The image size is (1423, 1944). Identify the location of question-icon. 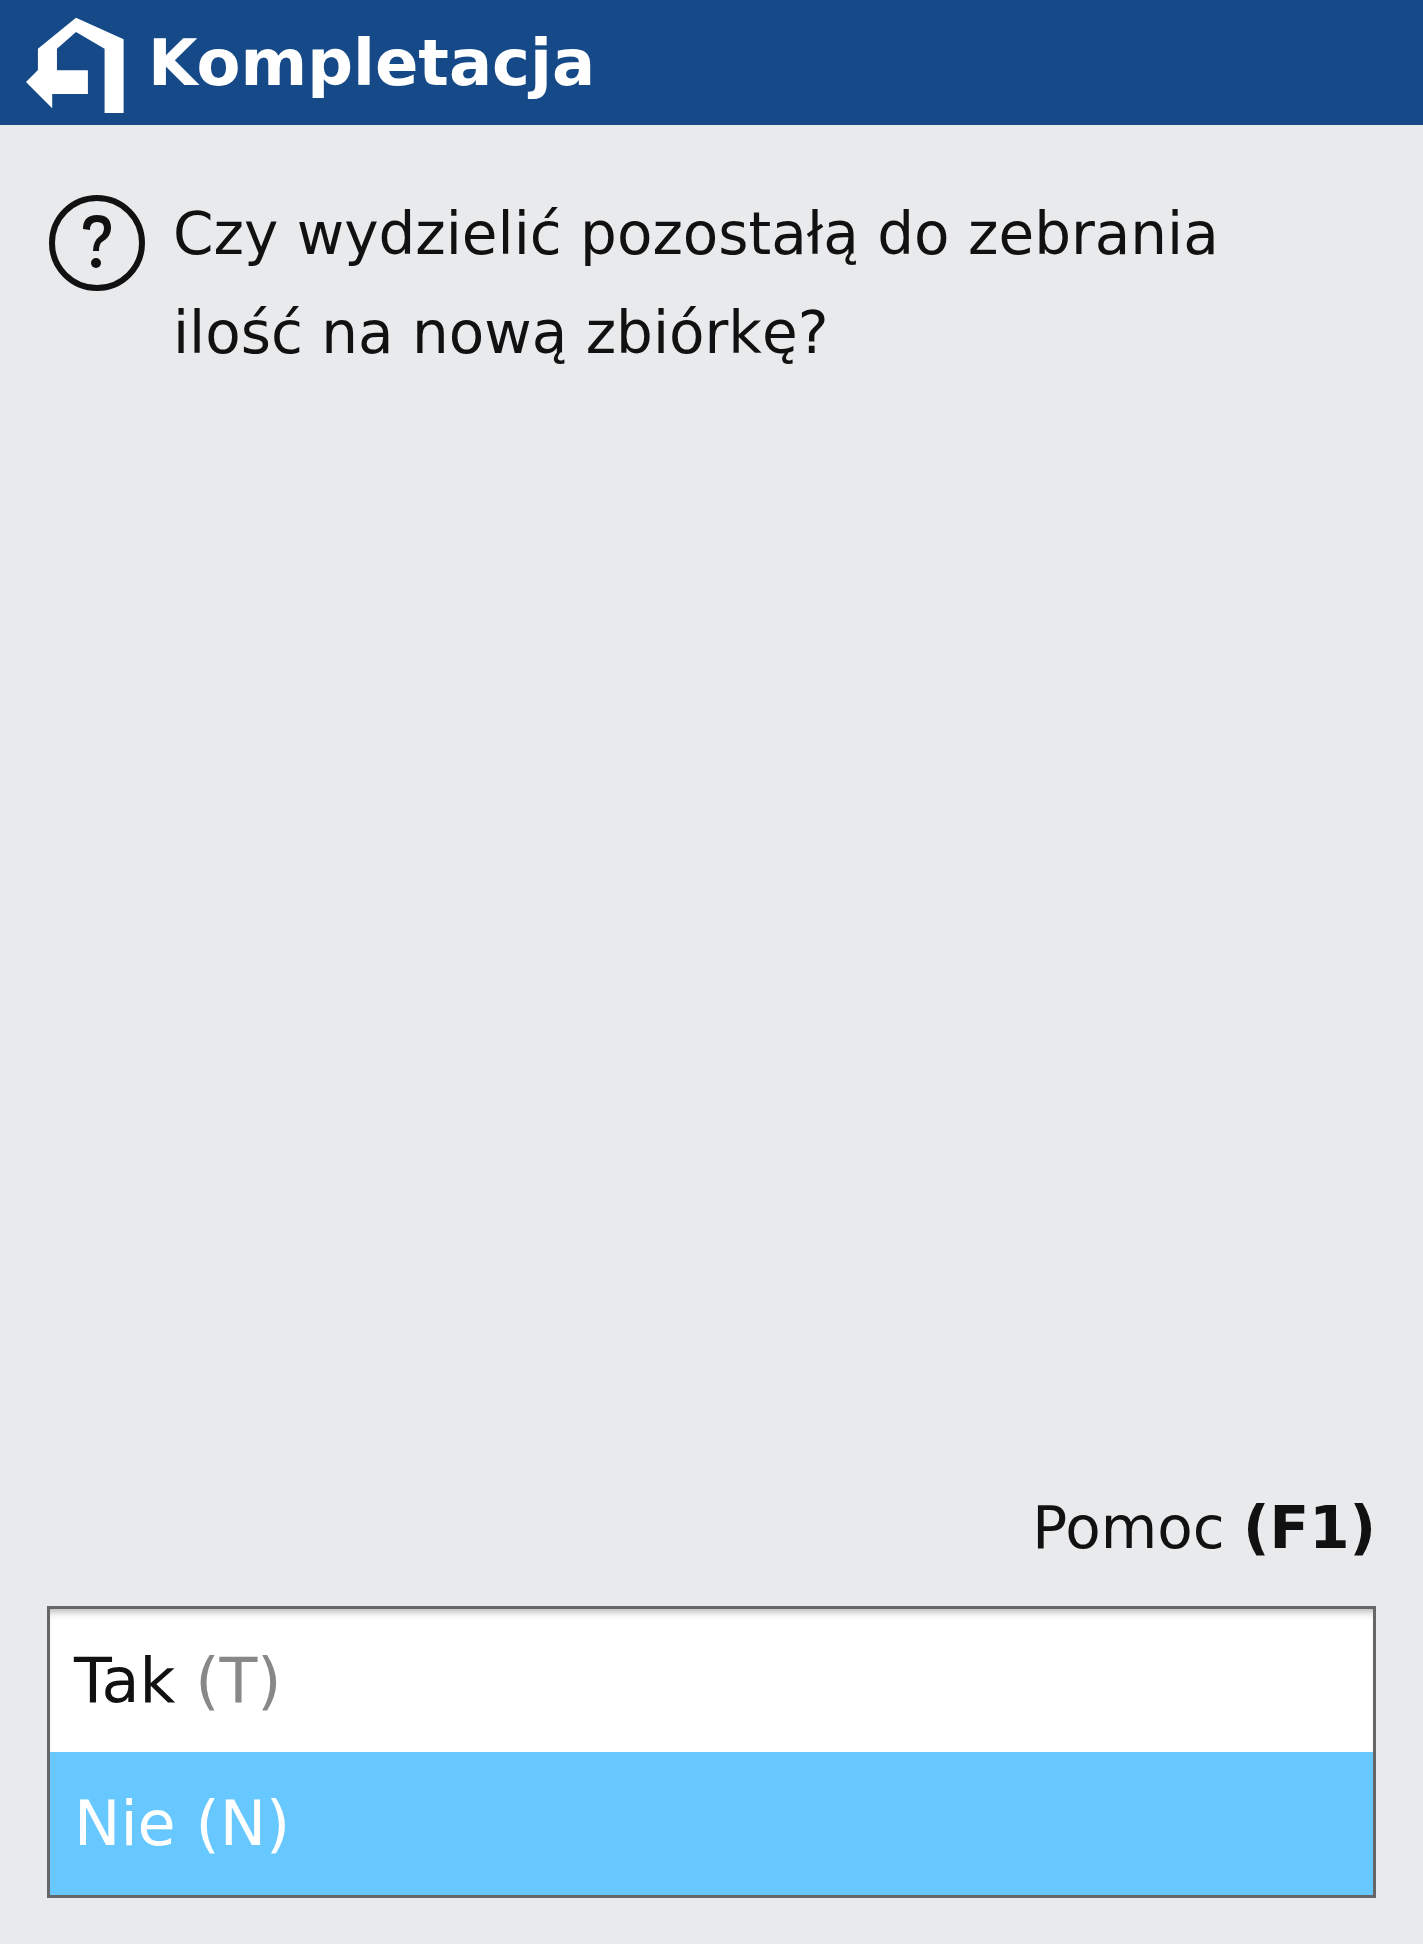
(97, 243).